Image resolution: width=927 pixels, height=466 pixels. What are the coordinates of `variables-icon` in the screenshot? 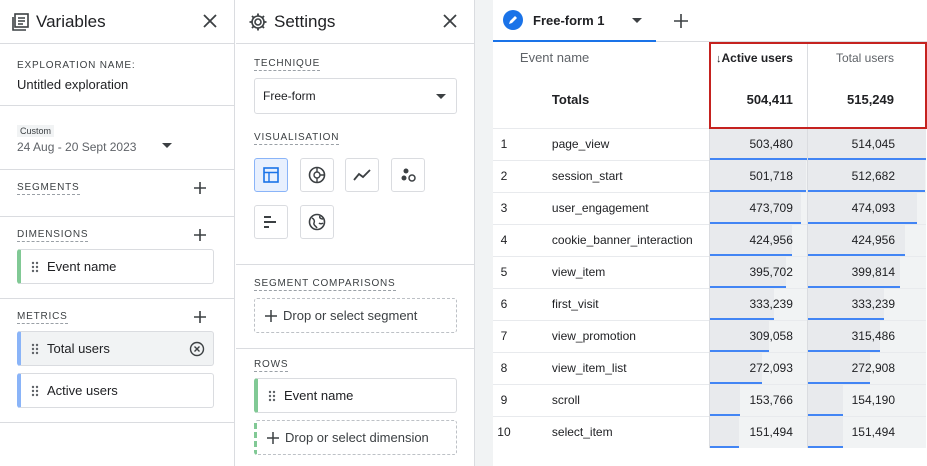 It's located at (20, 21).